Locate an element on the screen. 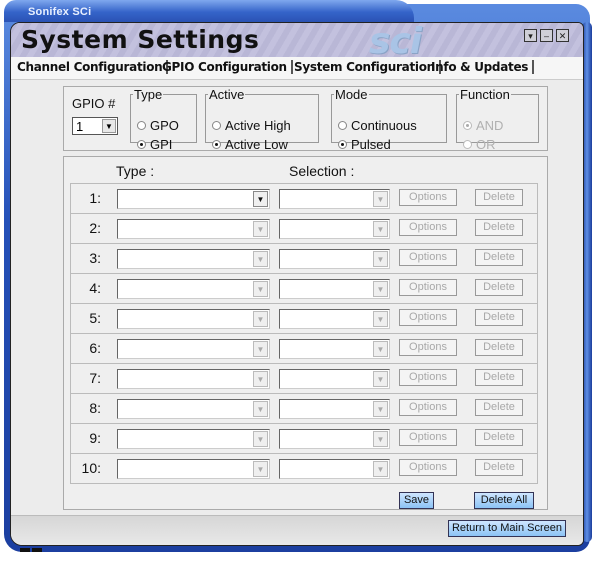 The image size is (598, 561). gpio-number-select: 1 ▼ is located at coordinates (95, 126).